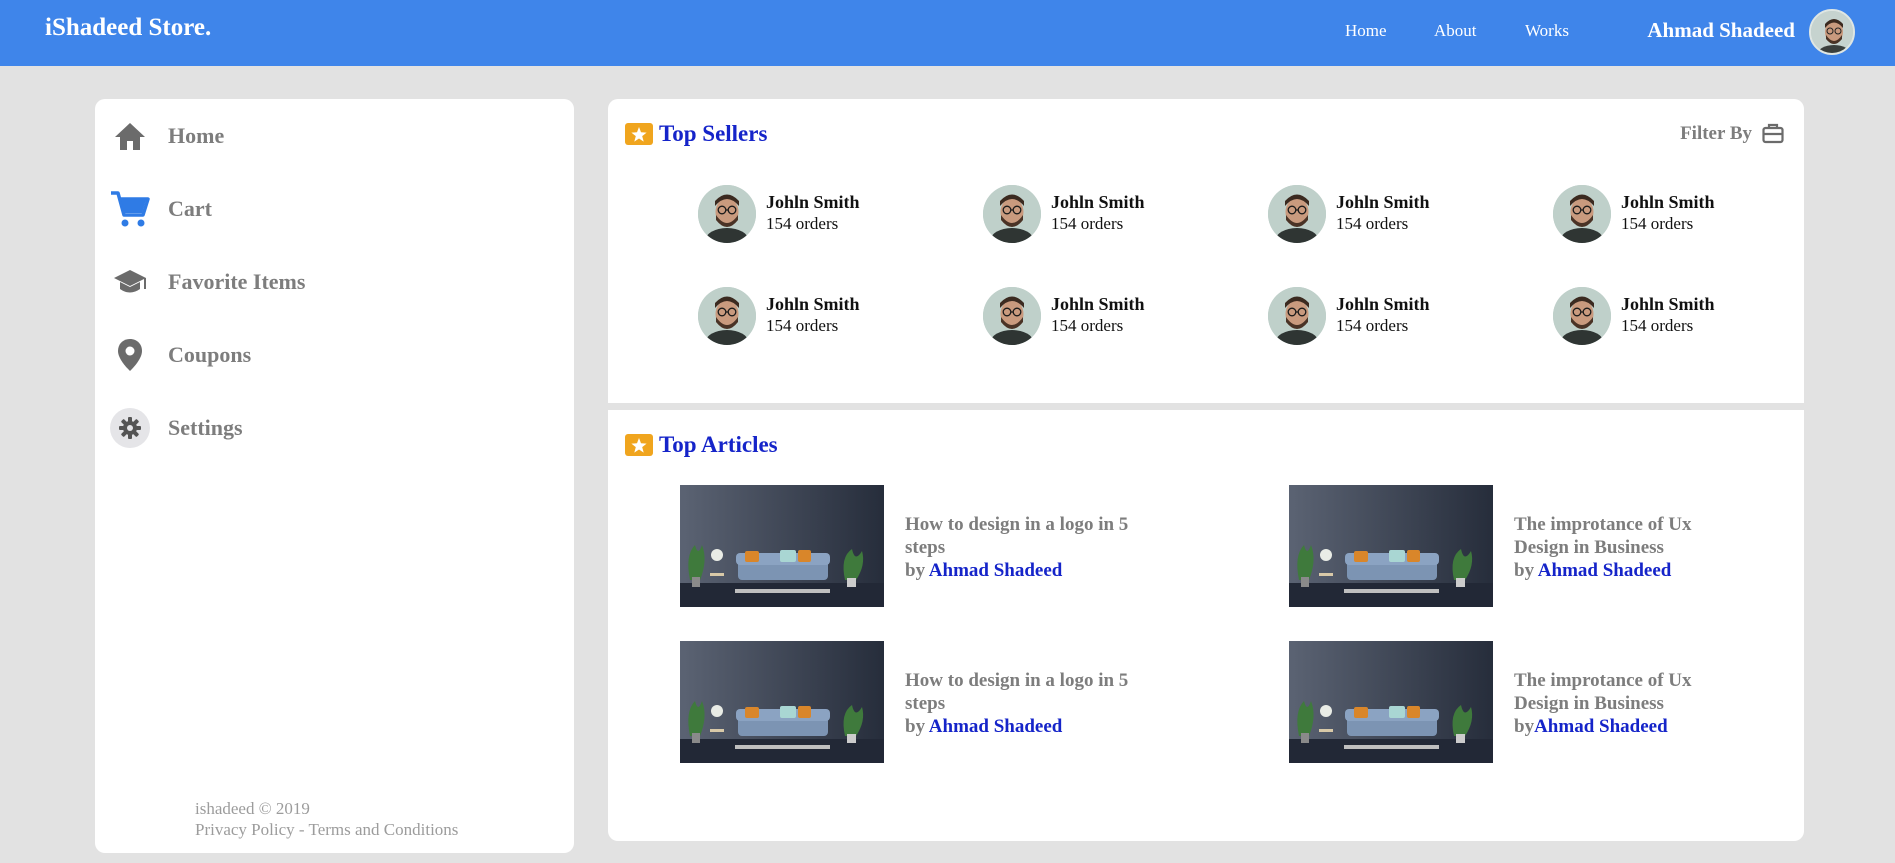 Image resolution: width=1895 pixels, height=863 pixels. Describe the element at coordinates (1716, 133) in the screenshot. I see `filter-label: Filter By` at that location.